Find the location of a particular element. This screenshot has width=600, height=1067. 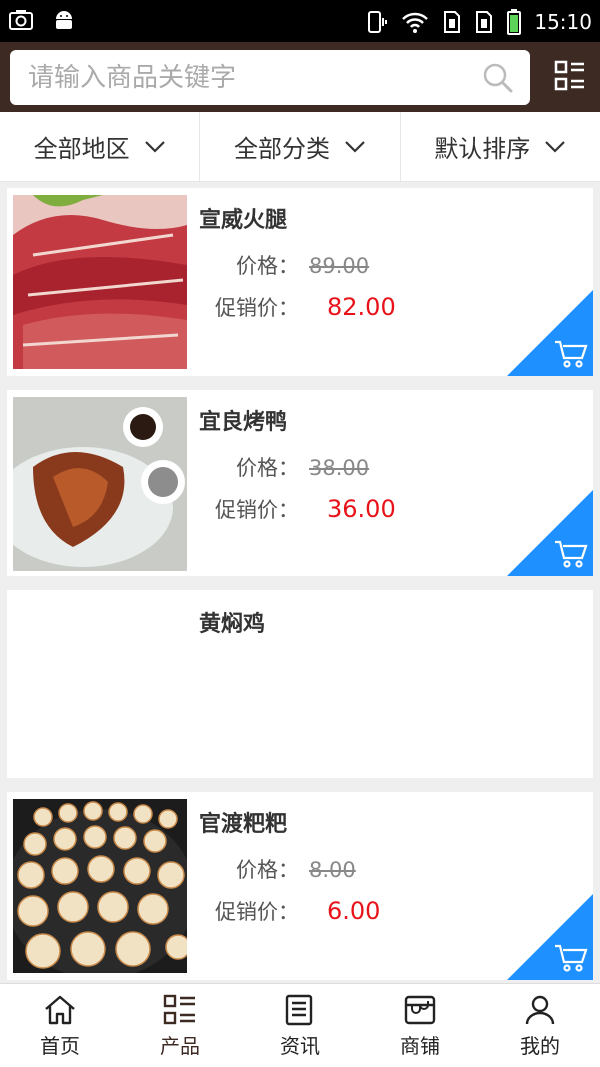

phone-vibrate-icon is located at coordinates (378, 22).